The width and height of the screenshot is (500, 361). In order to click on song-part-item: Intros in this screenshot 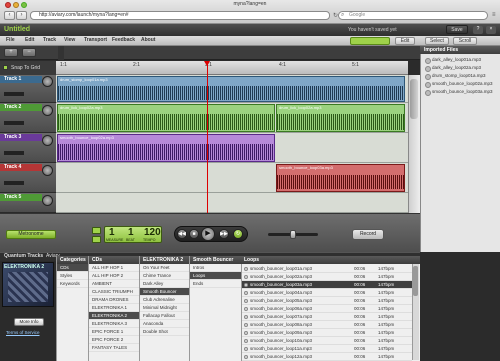, I will do `click(215, 268)`.